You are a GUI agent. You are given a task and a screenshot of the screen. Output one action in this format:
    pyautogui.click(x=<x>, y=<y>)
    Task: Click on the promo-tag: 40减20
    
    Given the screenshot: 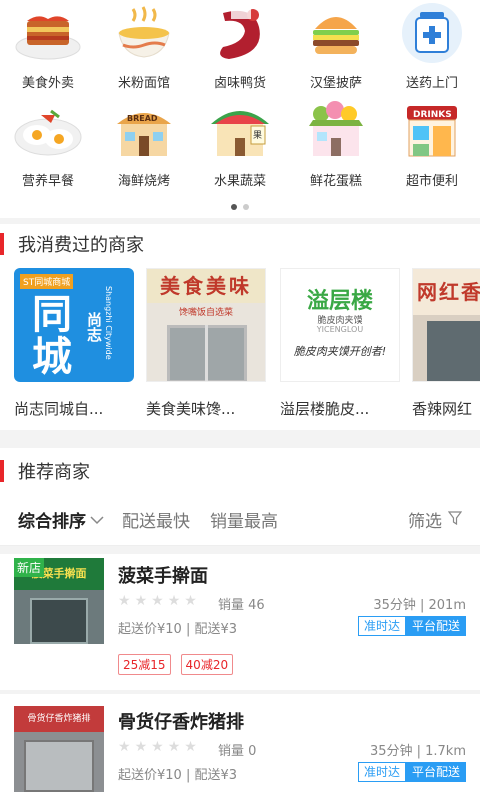 What is the action you would take?
    pyautogui.click(x=207, y=664)
    